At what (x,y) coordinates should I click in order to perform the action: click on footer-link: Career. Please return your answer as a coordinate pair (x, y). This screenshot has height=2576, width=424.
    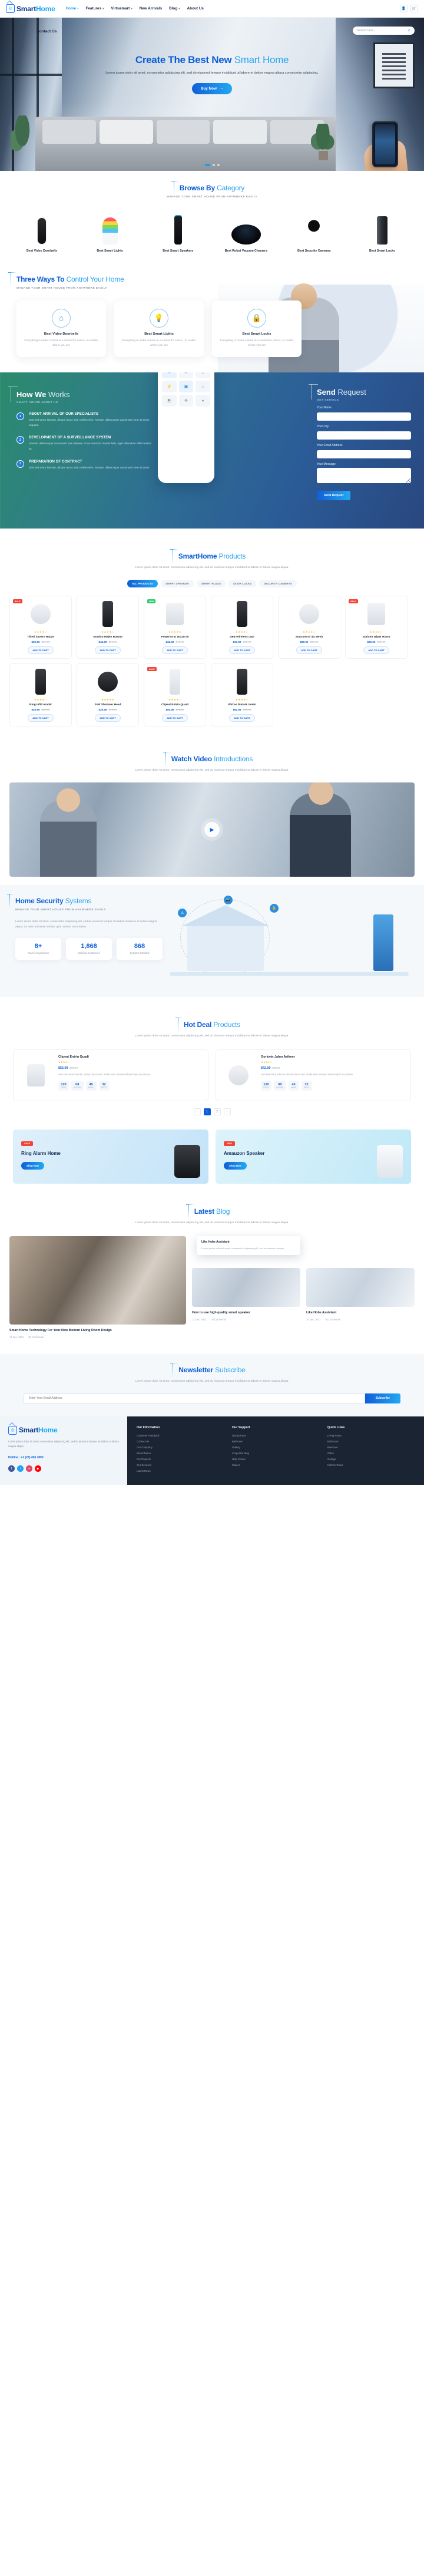
    Looking at the image, I should click on (275, 1465).